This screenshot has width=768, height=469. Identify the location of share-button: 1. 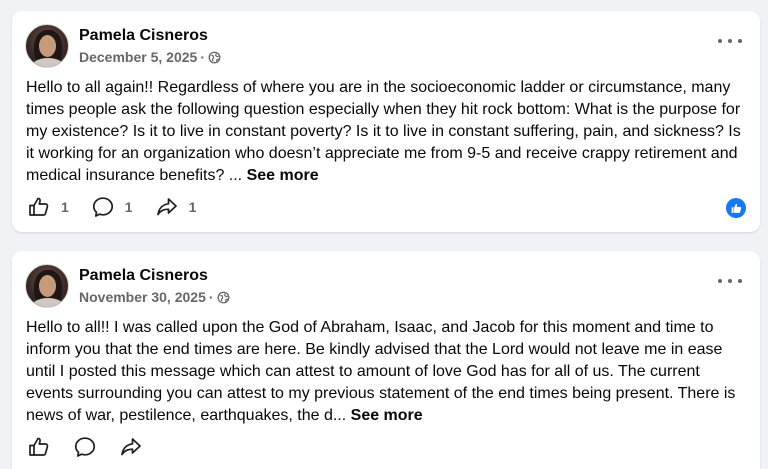
(176, 207).